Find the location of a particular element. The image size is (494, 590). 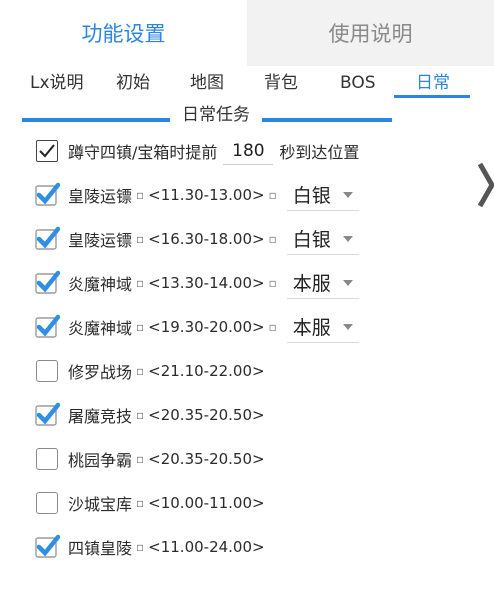

task-row: 修罗战场 ▫ <21.10-22.00> is located at coordinates (150, 371).